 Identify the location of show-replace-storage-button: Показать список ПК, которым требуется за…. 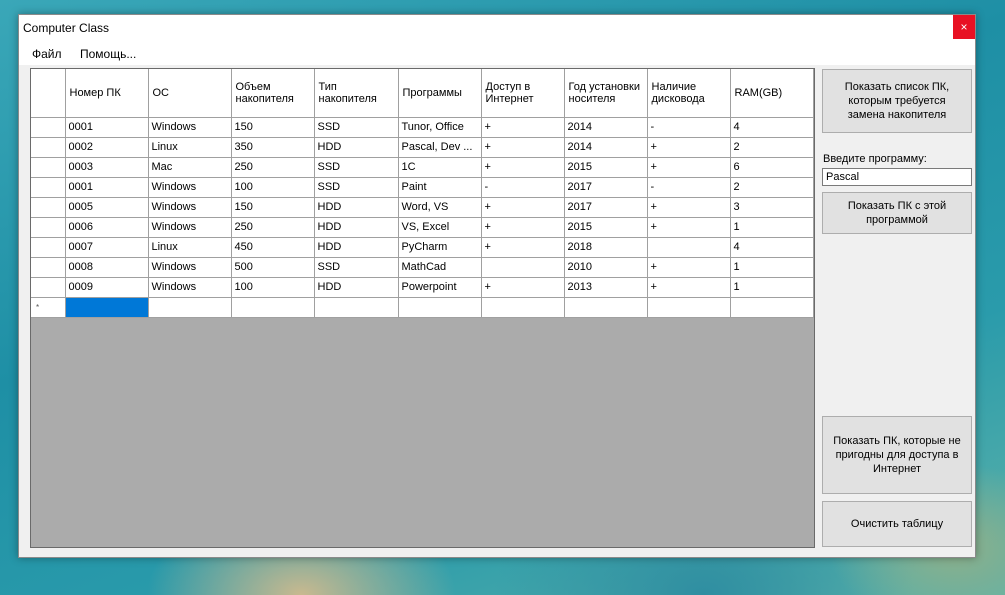
(897, 101).